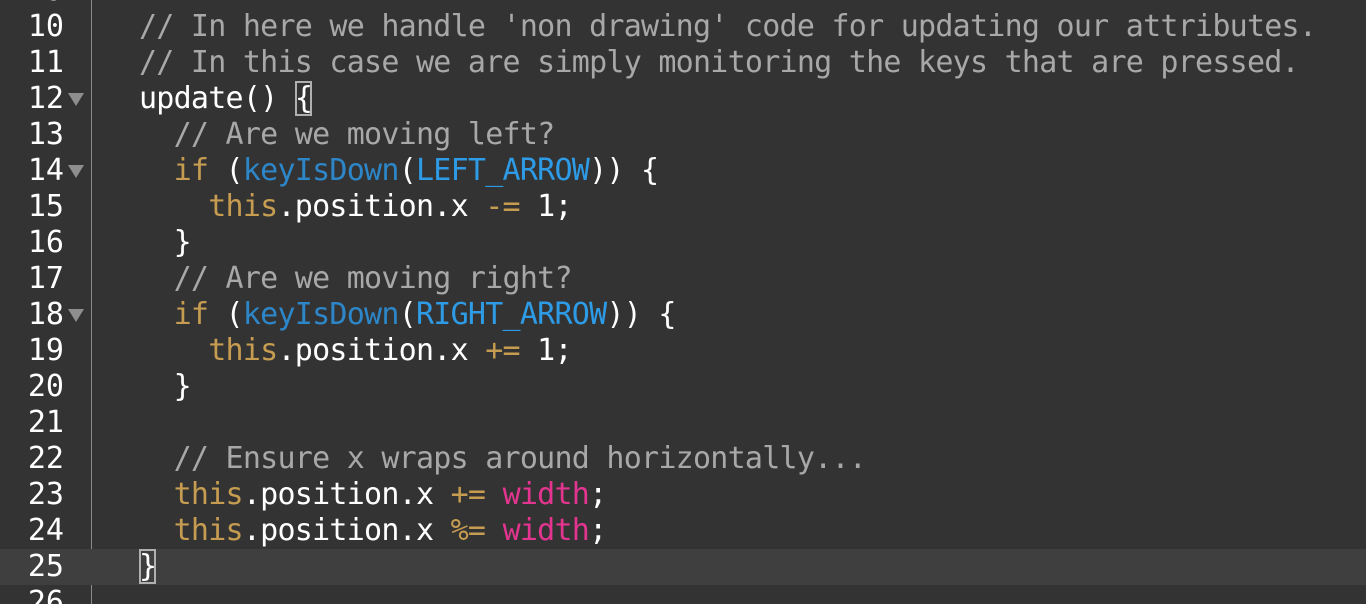 This screenshot has height=604, width=1366. I want to click on line-number: 14, so click(45, 170).